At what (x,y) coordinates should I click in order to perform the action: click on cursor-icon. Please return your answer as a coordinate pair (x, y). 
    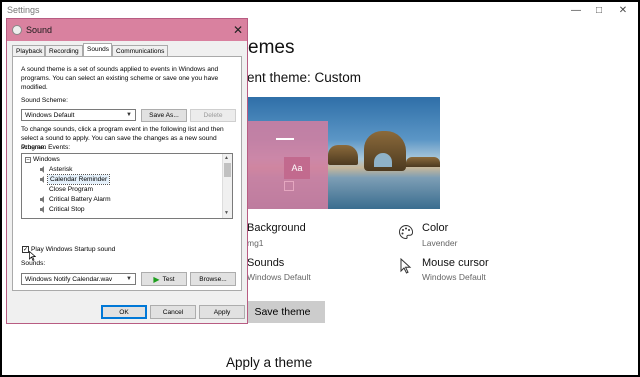
    Looking at the image, I should click on (406, 266).